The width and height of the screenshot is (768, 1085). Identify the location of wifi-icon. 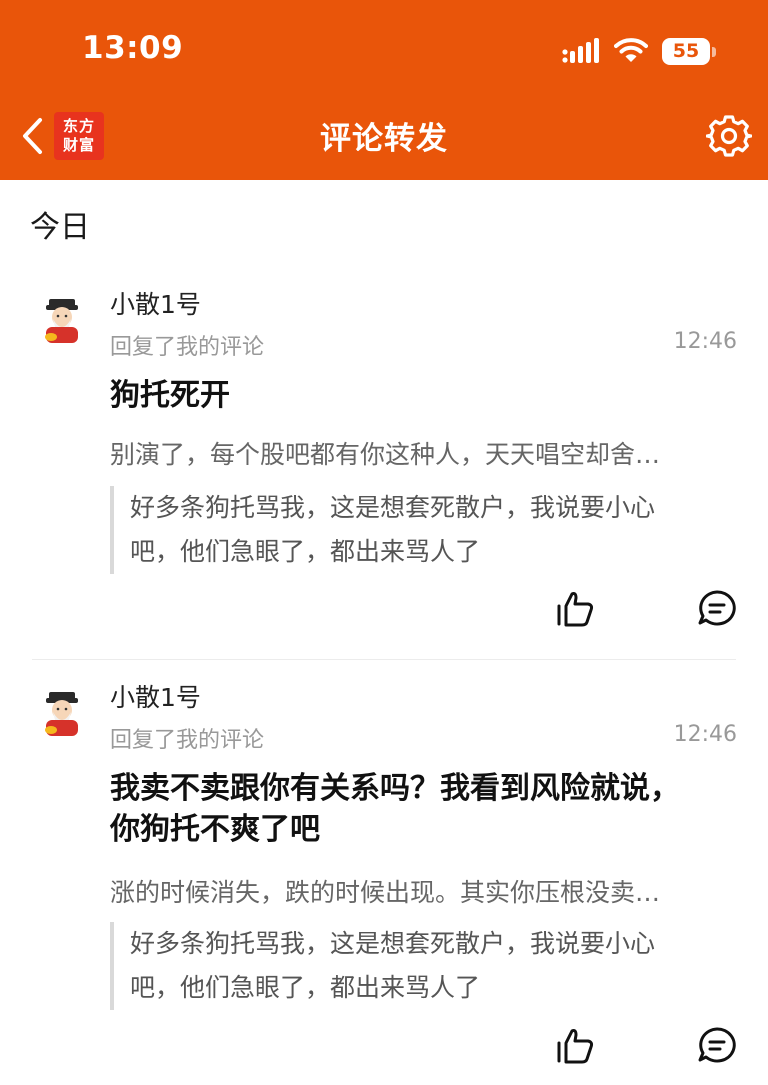
(631, 50).